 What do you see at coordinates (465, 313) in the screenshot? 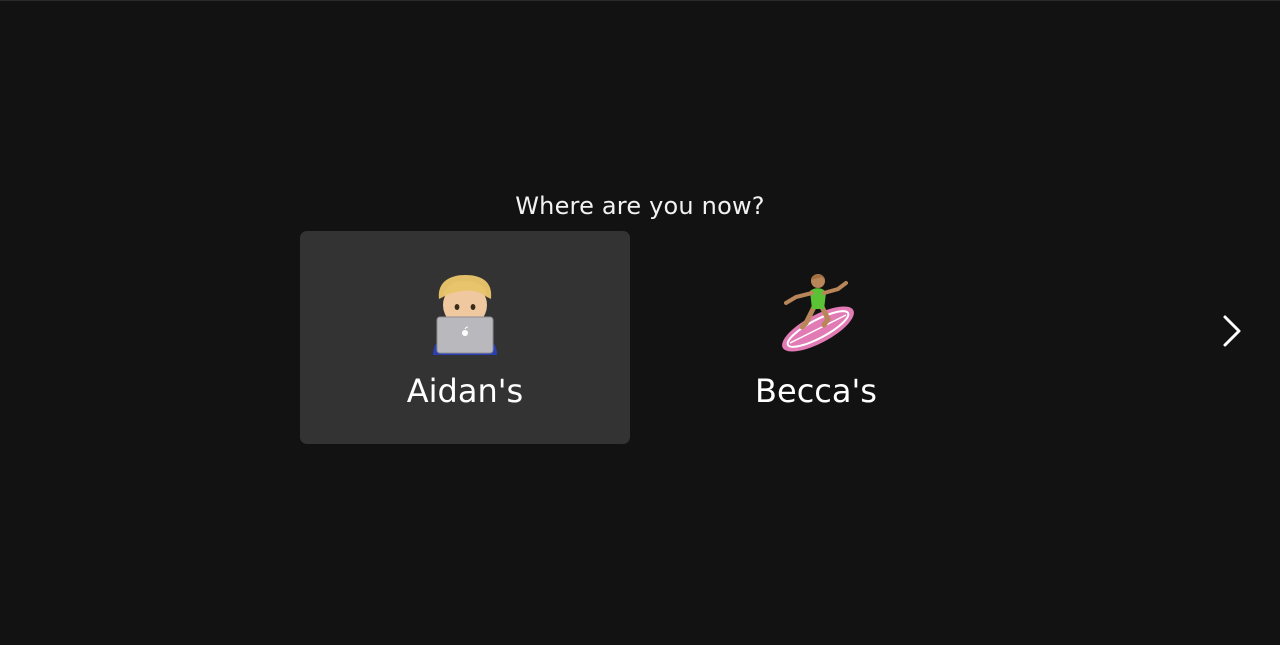
I see `person-at-laptop-icon` at bounding box center [465, 313].